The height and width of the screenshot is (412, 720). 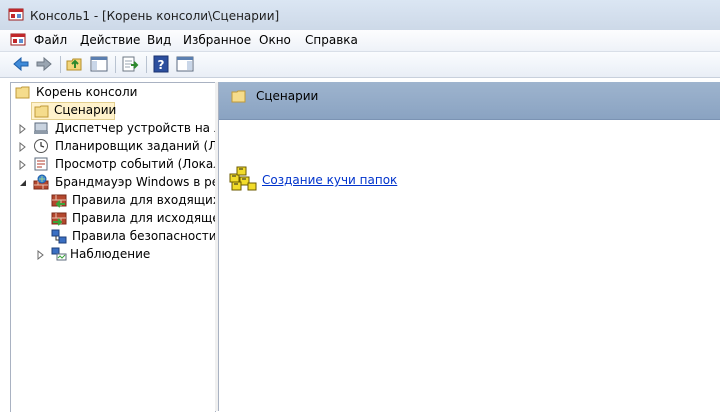 I want to click on tree-item-label: Правила безопасности по, so click(x=144, y=236).